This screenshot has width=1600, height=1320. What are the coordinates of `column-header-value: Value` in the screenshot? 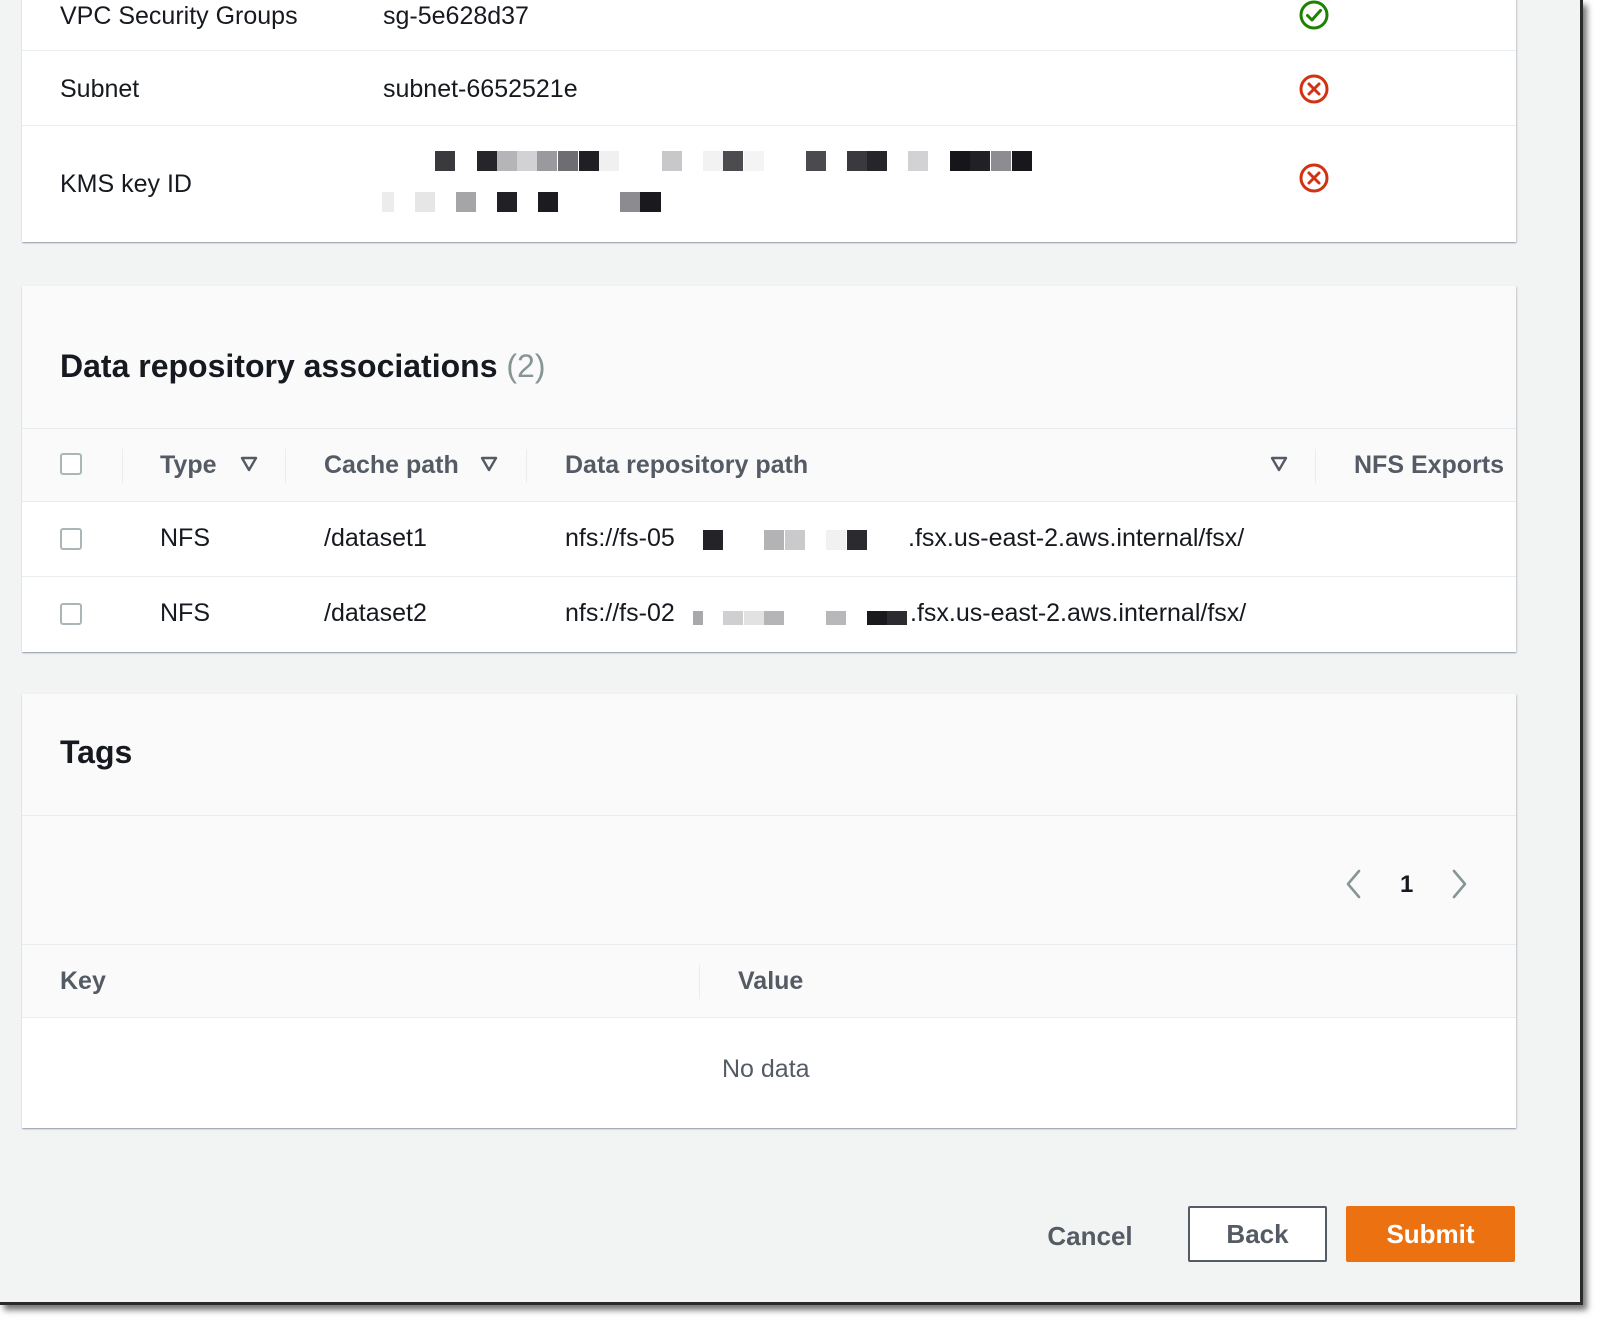 It's located at (771, 981).